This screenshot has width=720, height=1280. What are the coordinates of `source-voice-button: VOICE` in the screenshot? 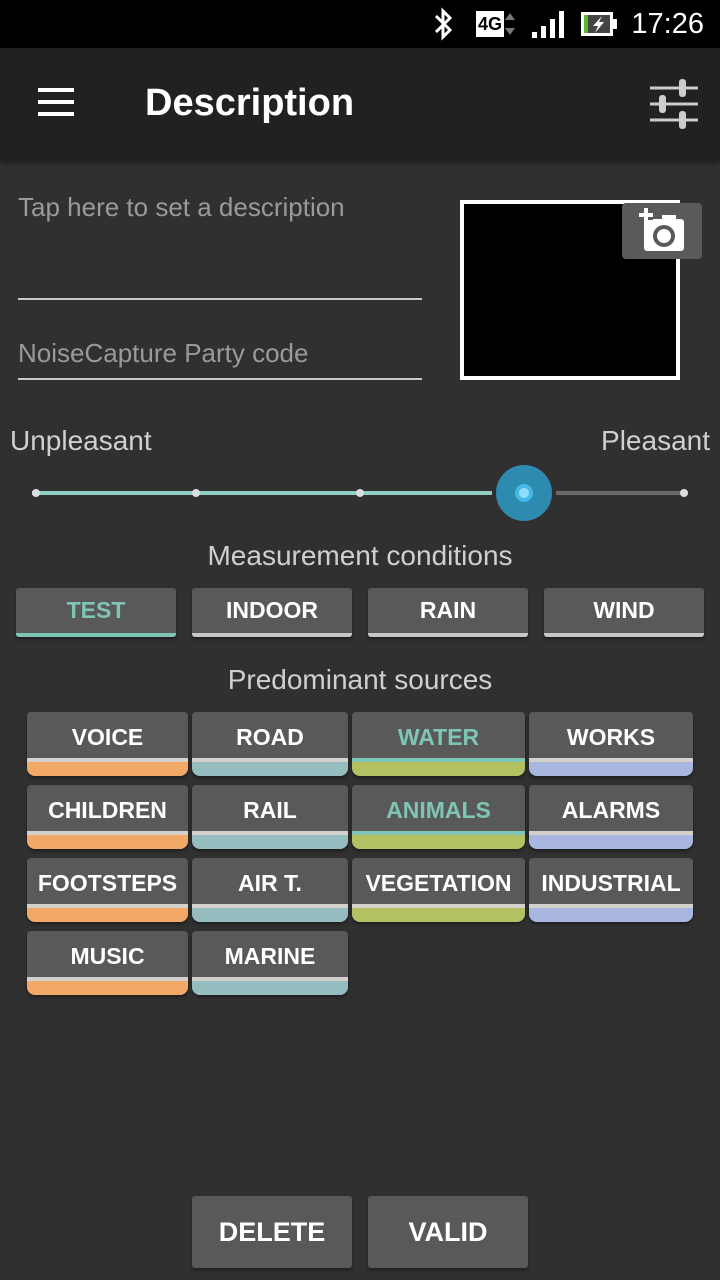 It's located at (107, 744).